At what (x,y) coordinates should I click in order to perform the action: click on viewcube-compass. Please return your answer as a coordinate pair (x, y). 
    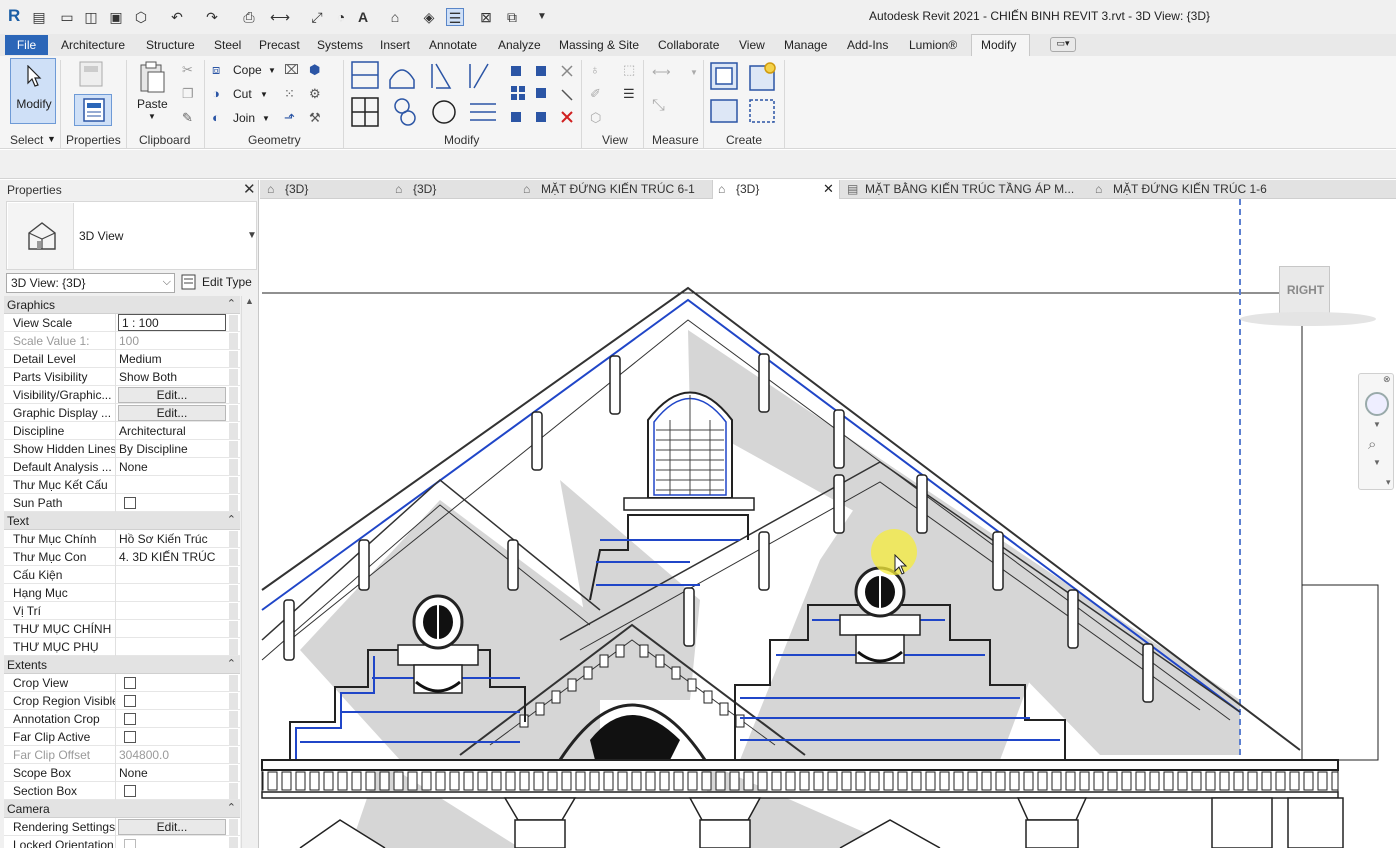
    Looking at the image, I should click on (1308, 319).